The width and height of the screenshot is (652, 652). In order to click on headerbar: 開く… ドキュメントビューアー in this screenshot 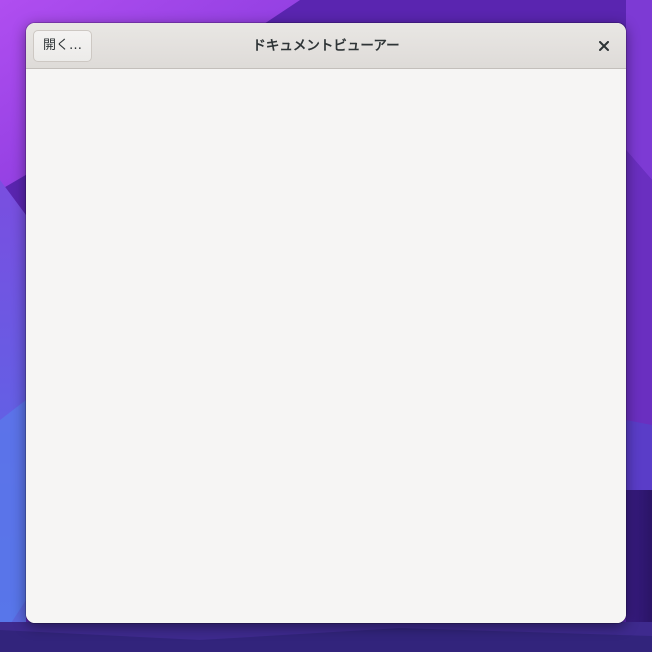, I will do `click(326, 46)`.